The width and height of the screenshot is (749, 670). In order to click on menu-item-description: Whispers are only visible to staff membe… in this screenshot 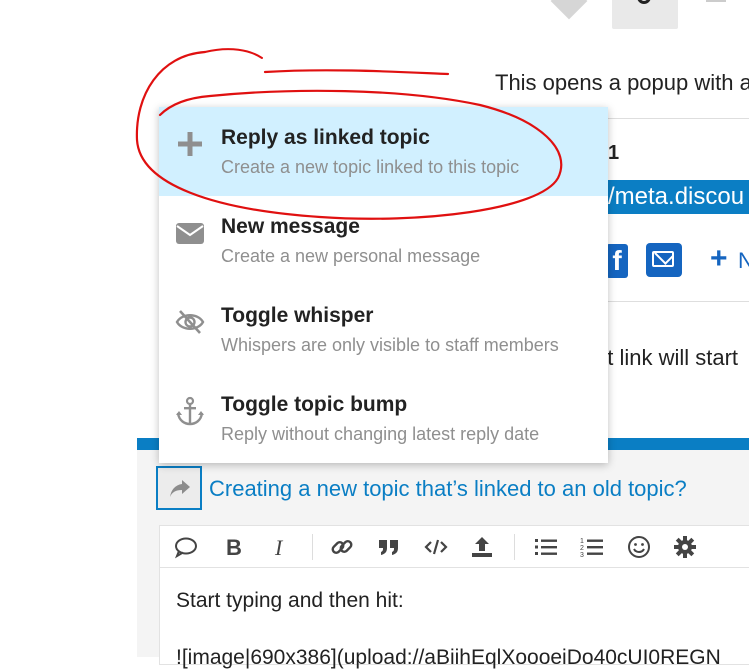, I will do `click(390, 345)`.